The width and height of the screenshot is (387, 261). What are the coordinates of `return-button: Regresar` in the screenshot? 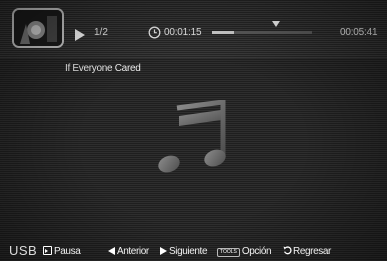 It's located at (307, 251).